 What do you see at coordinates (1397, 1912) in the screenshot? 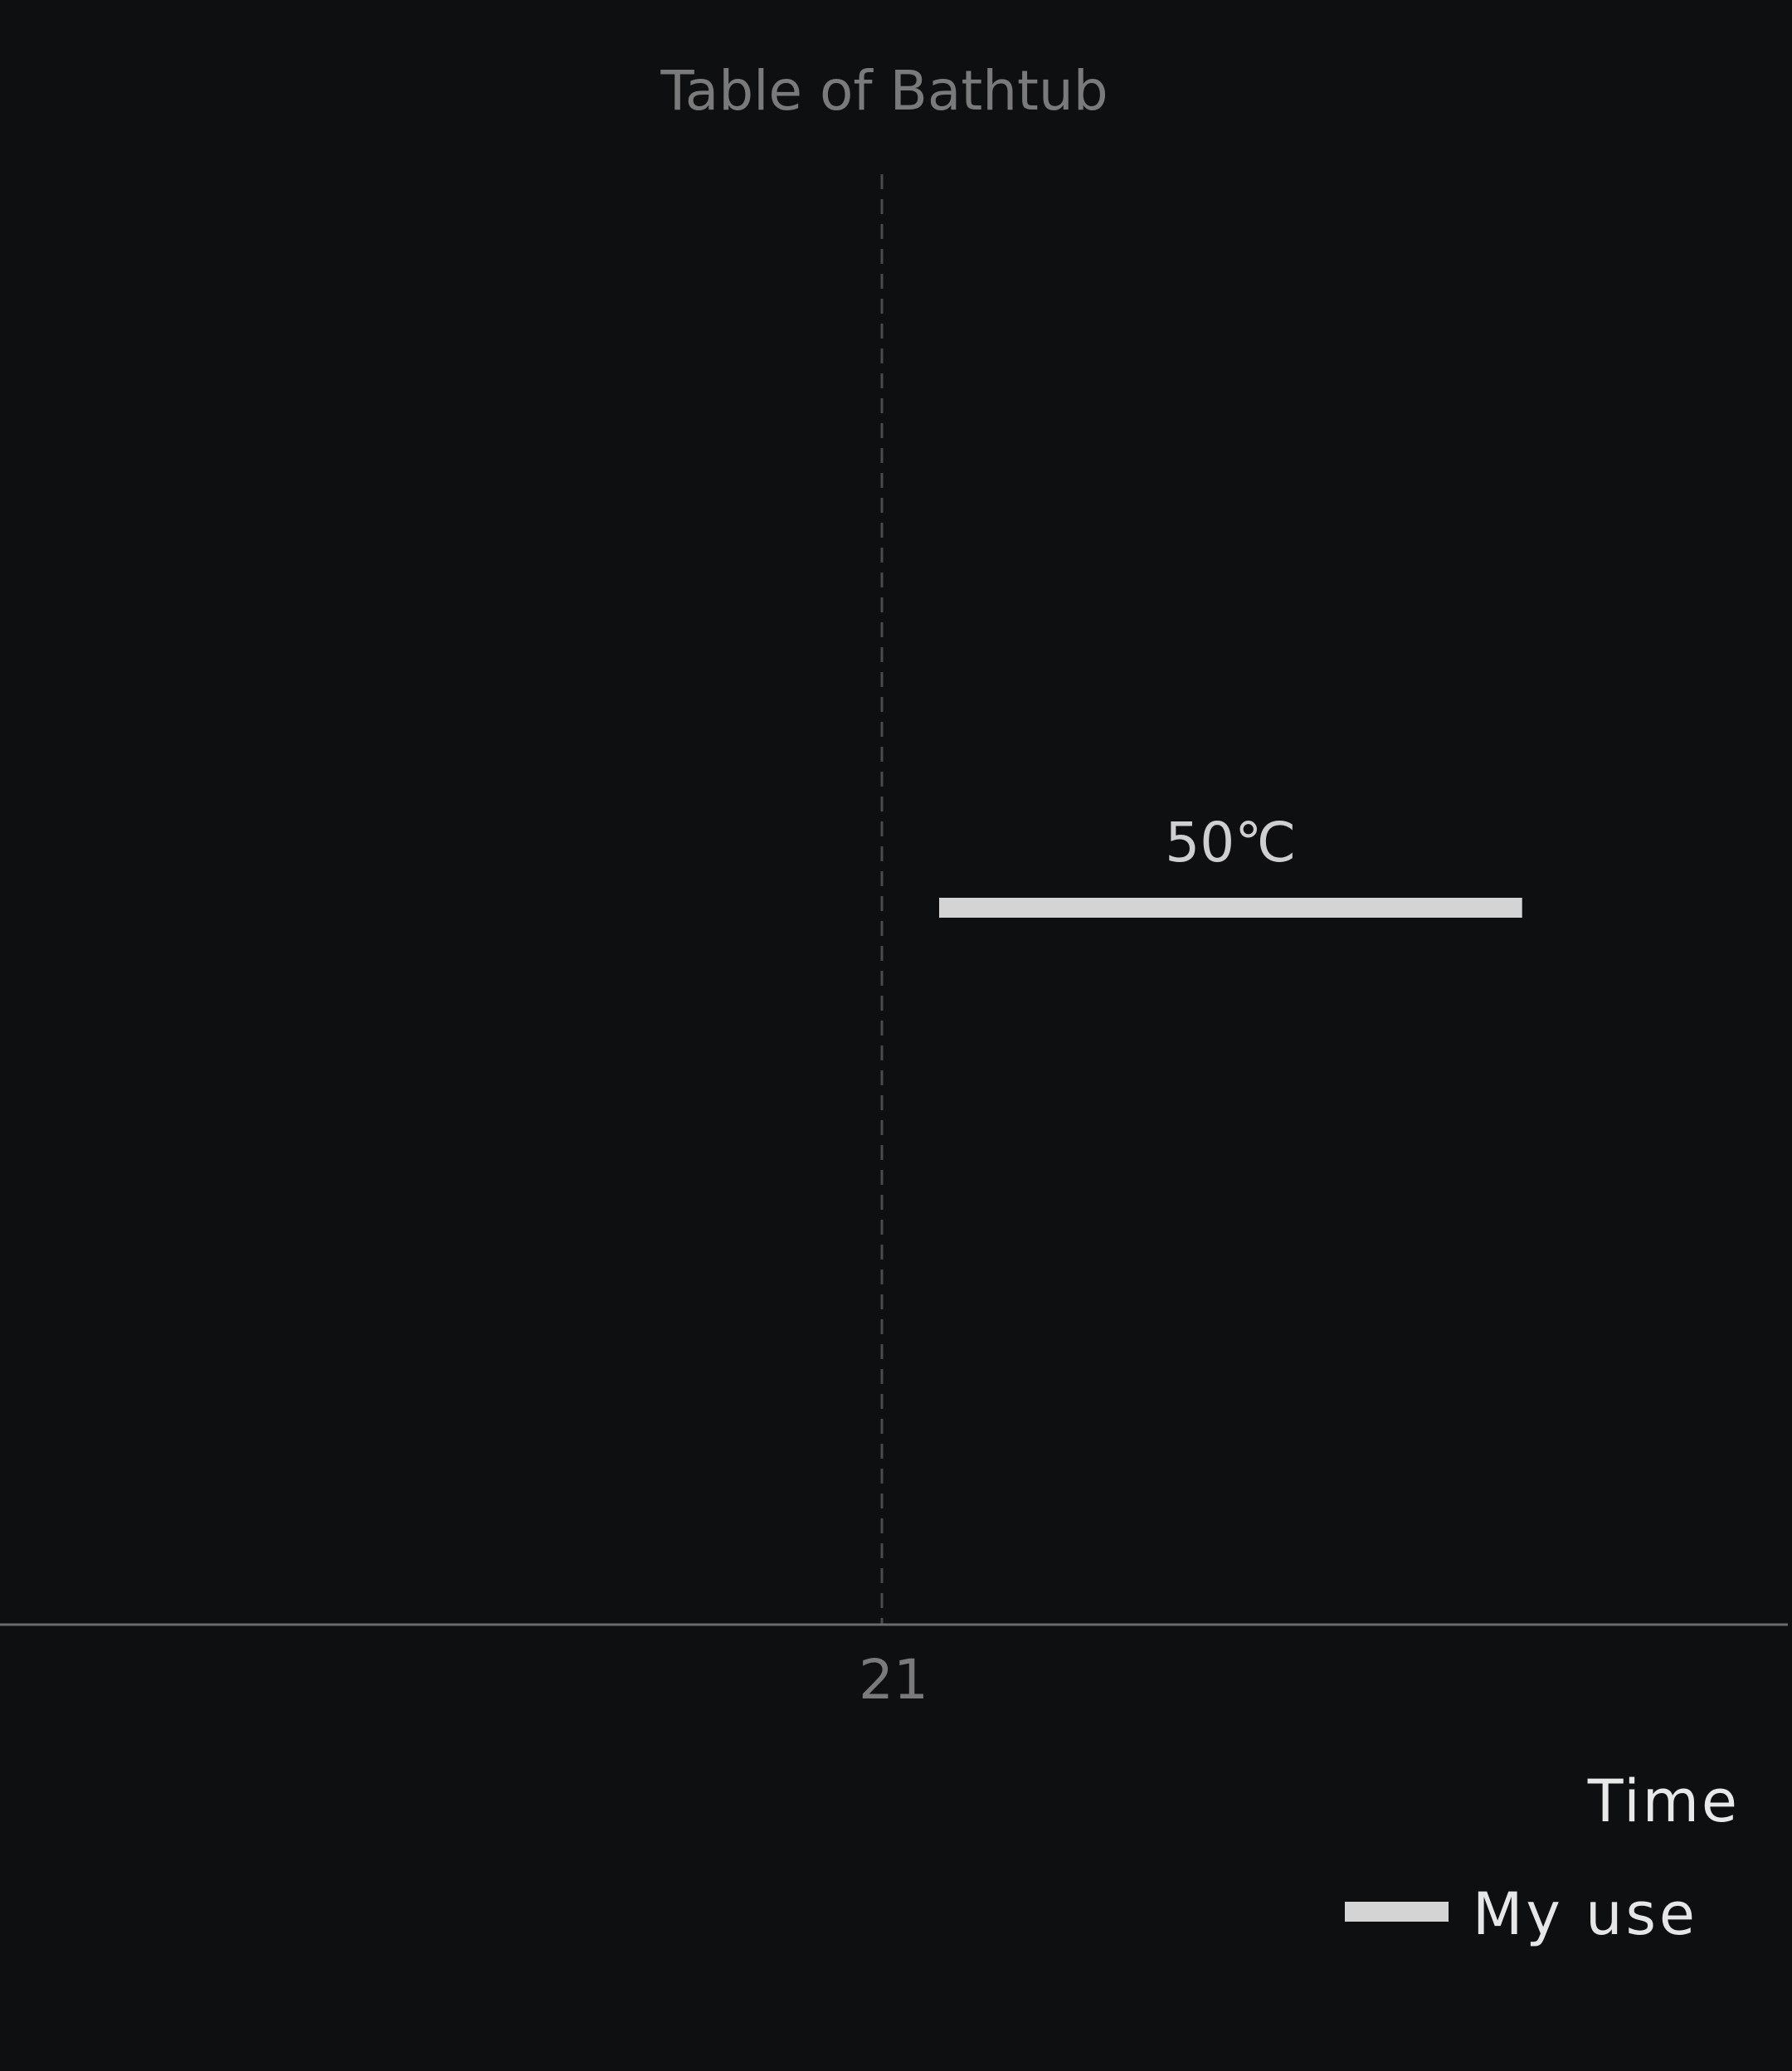
I see `legend-swatch-my-use` at bounding box center [1397, 1912].